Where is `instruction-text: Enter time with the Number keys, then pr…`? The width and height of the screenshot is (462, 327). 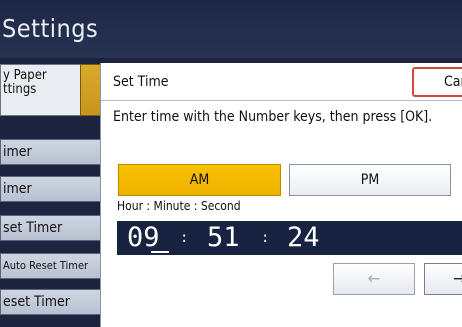 instruction-text: Enter time with the Number keys, then pr… is located at coordinates (273, 117).